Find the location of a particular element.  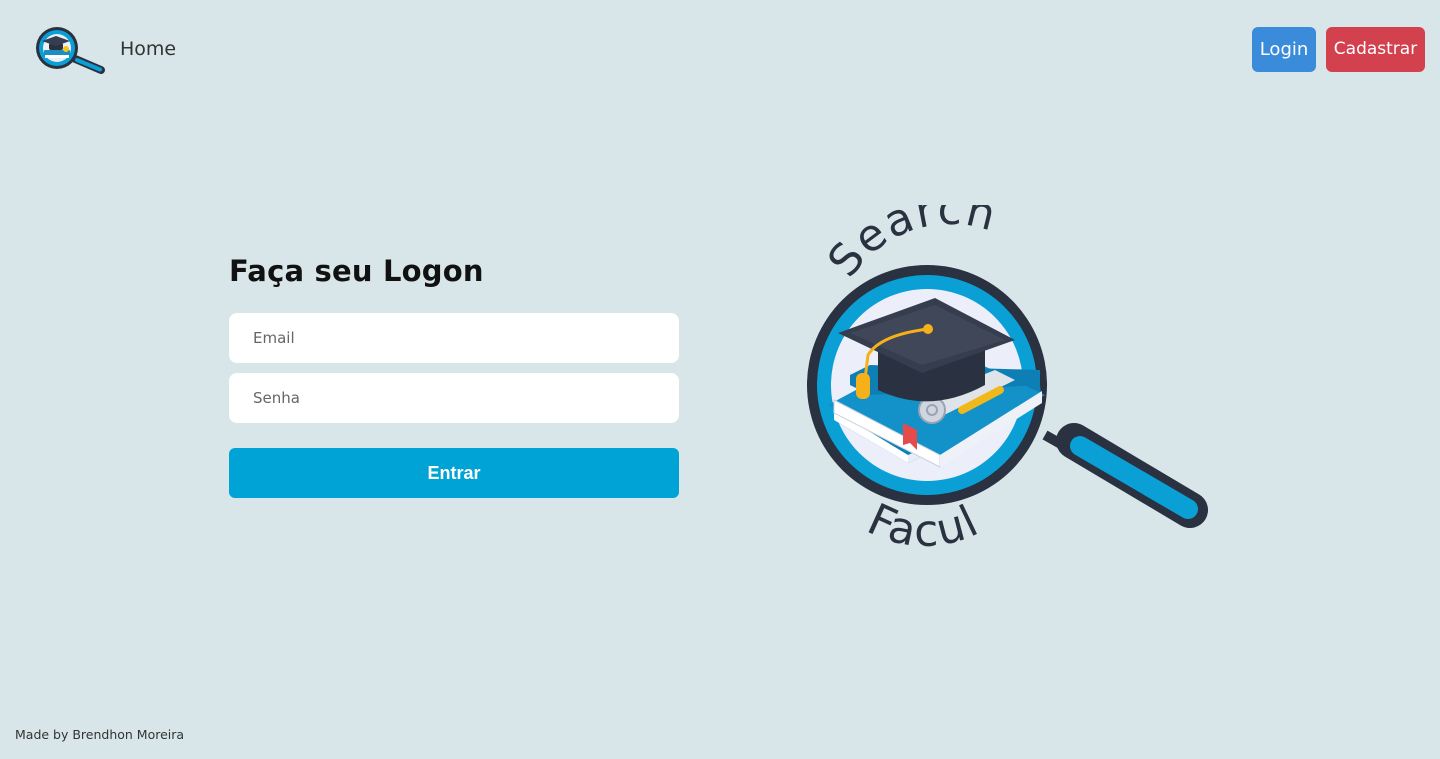

submit-button: Entrar is located at coordinates (454, 473).